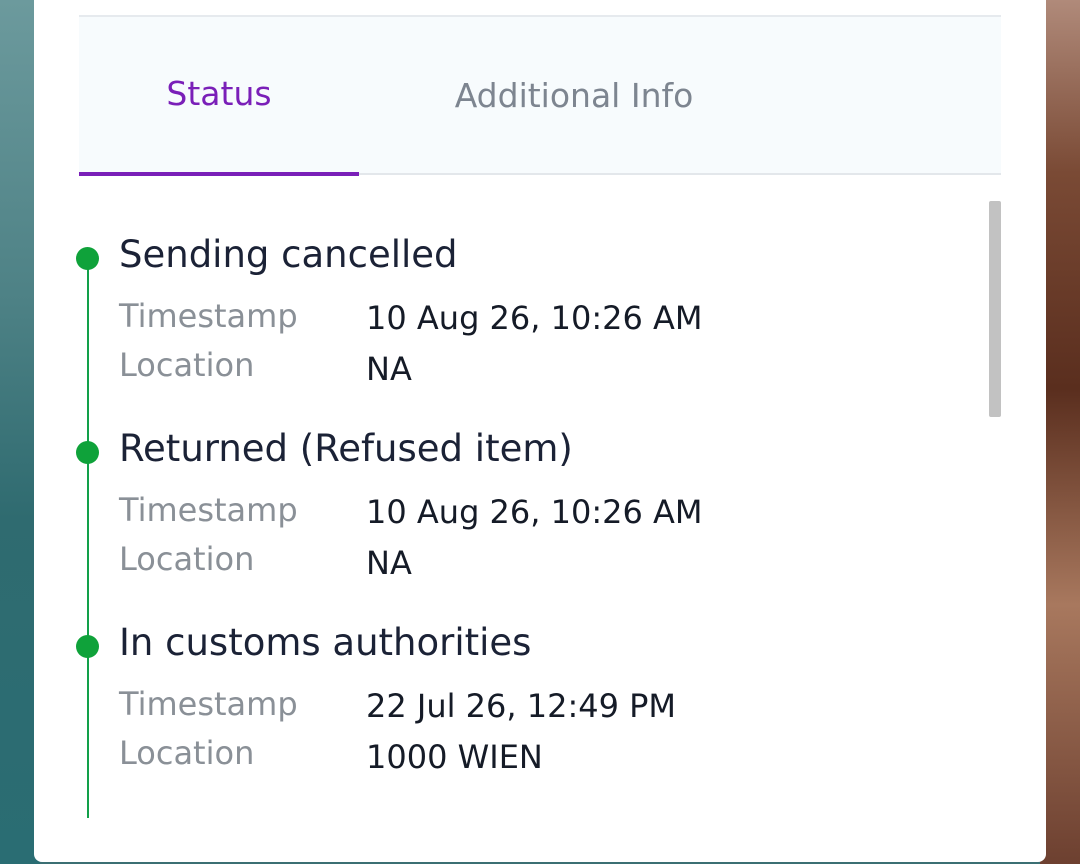  I want to click on scrollbar, so click(995, 309).